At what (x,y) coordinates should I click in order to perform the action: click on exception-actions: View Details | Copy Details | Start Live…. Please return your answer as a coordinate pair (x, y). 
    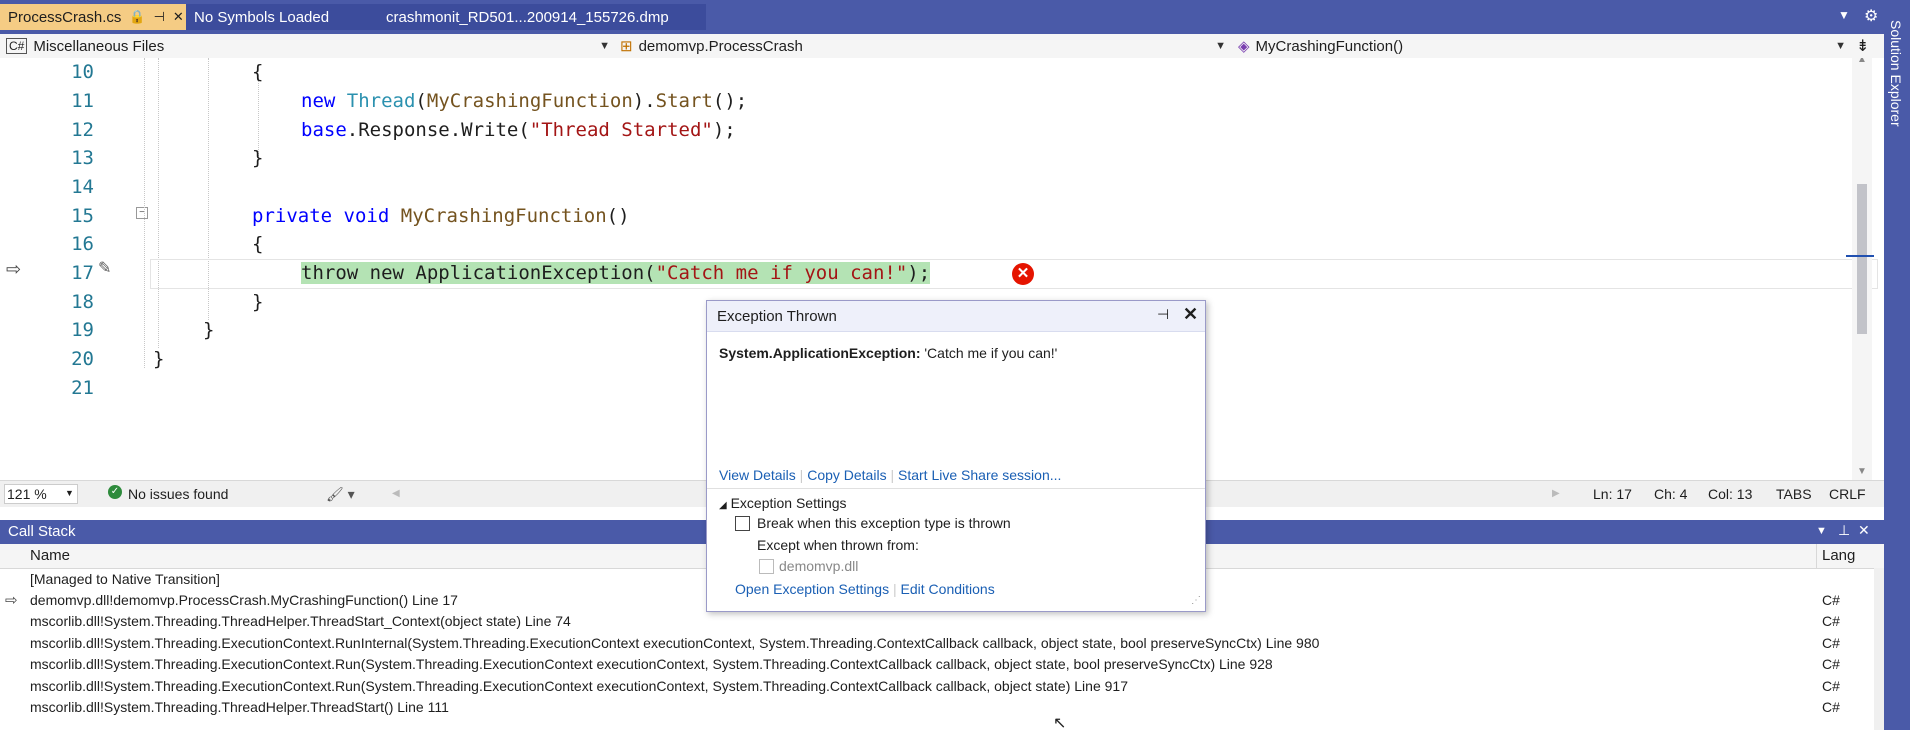
    Looking at the image, I should click on (890, 475).